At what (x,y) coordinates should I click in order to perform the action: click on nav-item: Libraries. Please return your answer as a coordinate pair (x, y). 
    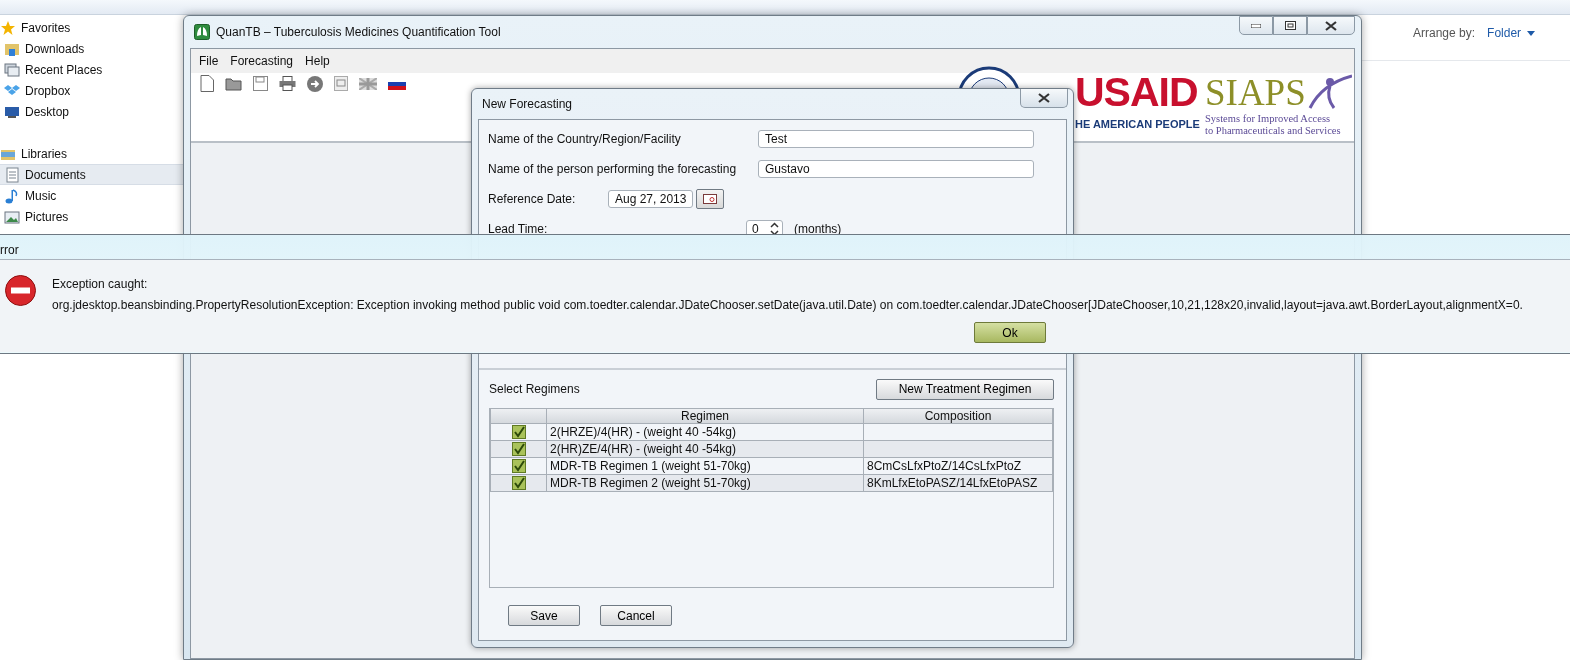
    Looking at the image, I should click on (91, 153).